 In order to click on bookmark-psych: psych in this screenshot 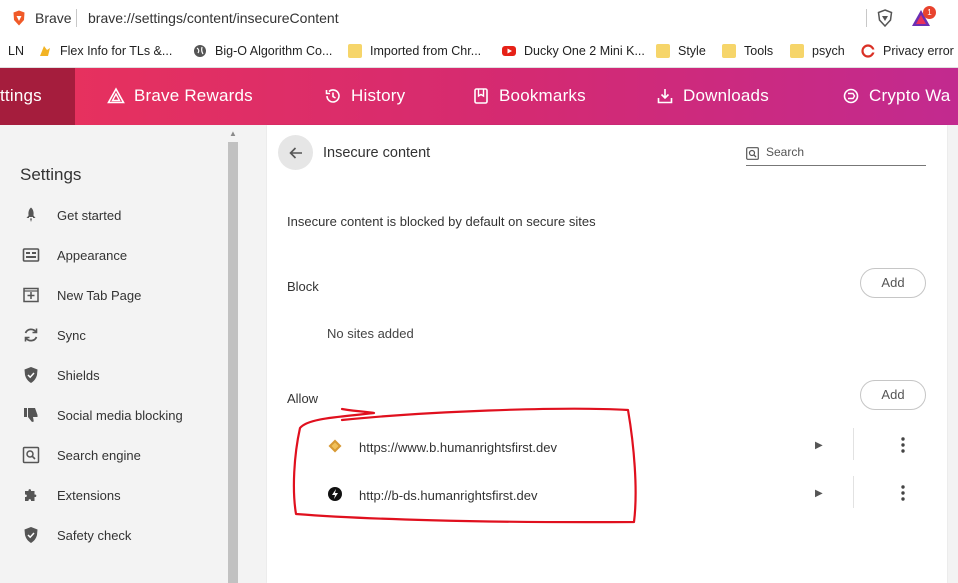, I will do `click(817, 51)`.